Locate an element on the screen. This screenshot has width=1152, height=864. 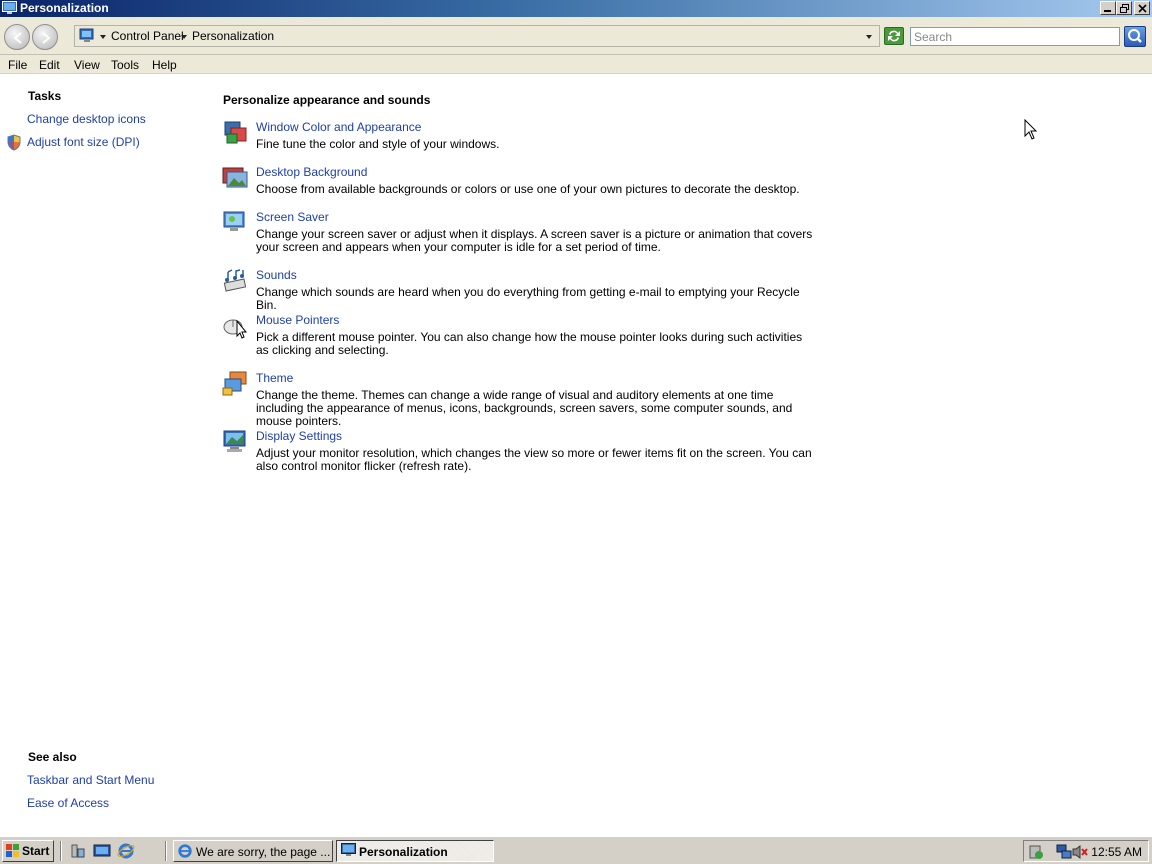
network-icon is located at coordinates (1064, 852).